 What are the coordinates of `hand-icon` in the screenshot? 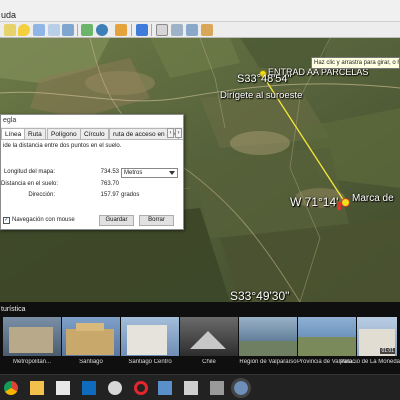 It's located at (10, 30).